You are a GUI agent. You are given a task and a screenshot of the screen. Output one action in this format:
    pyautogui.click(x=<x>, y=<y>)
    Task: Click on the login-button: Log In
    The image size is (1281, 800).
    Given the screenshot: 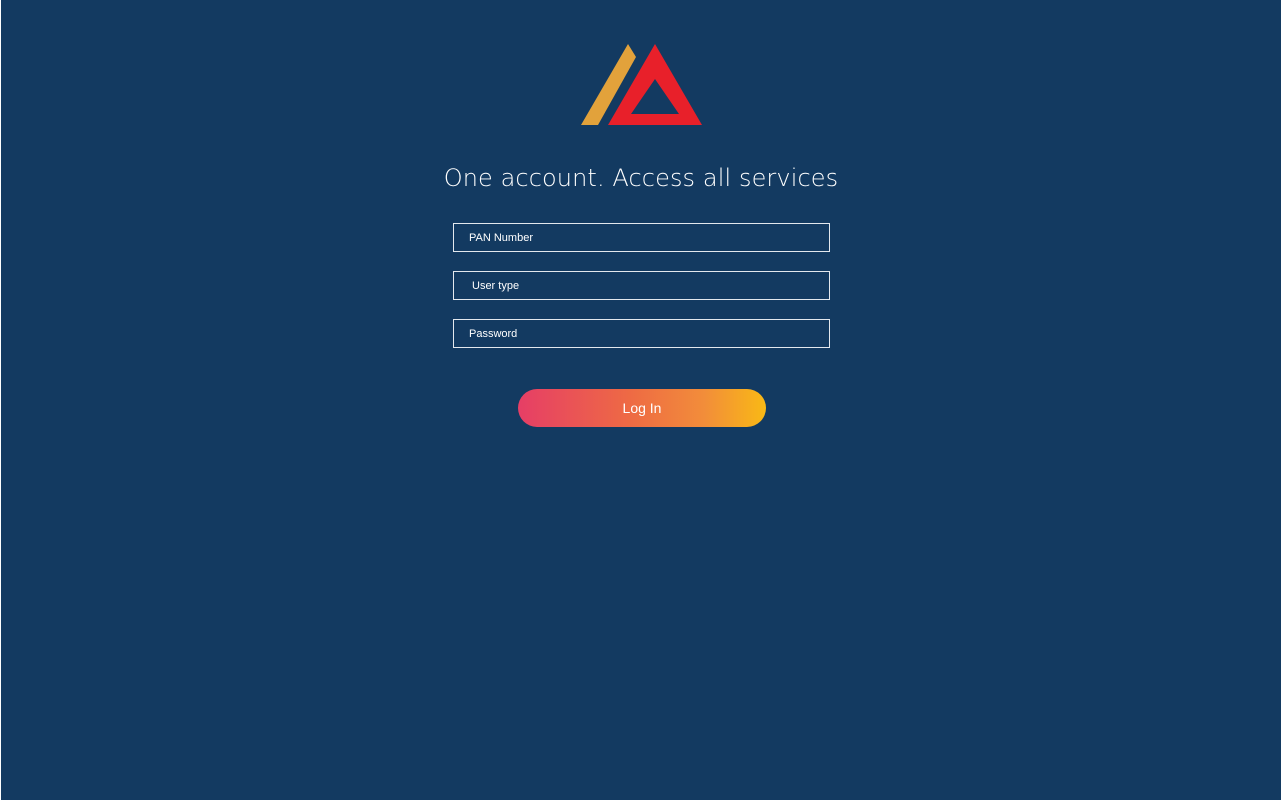 What is the action you would take?
    pyautogui.click(x=642, y=408)
    